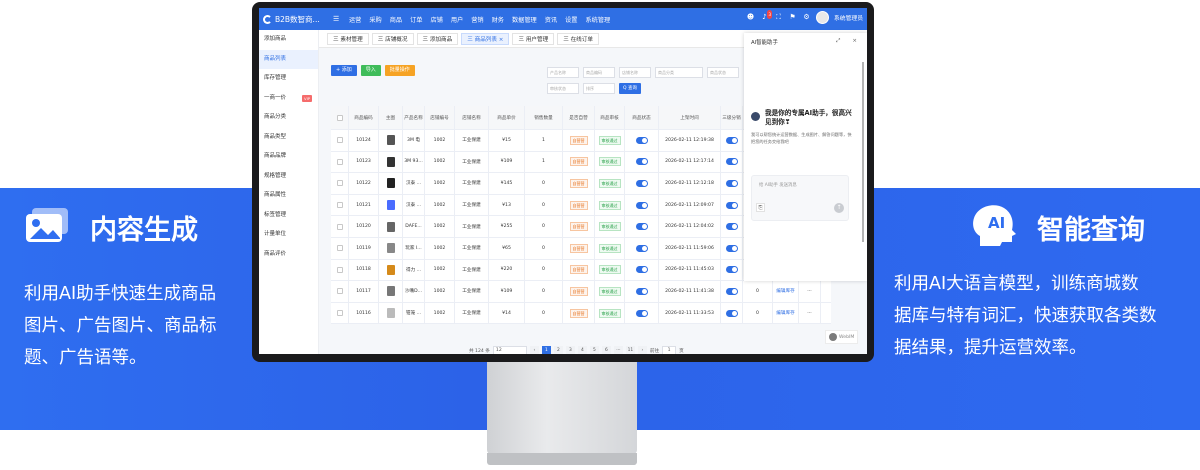  What do you see at coordinates (288, 99) in the screenshot?
I see `sidebar-item: 一商一价 VIP` at bounding box center [288, 99].